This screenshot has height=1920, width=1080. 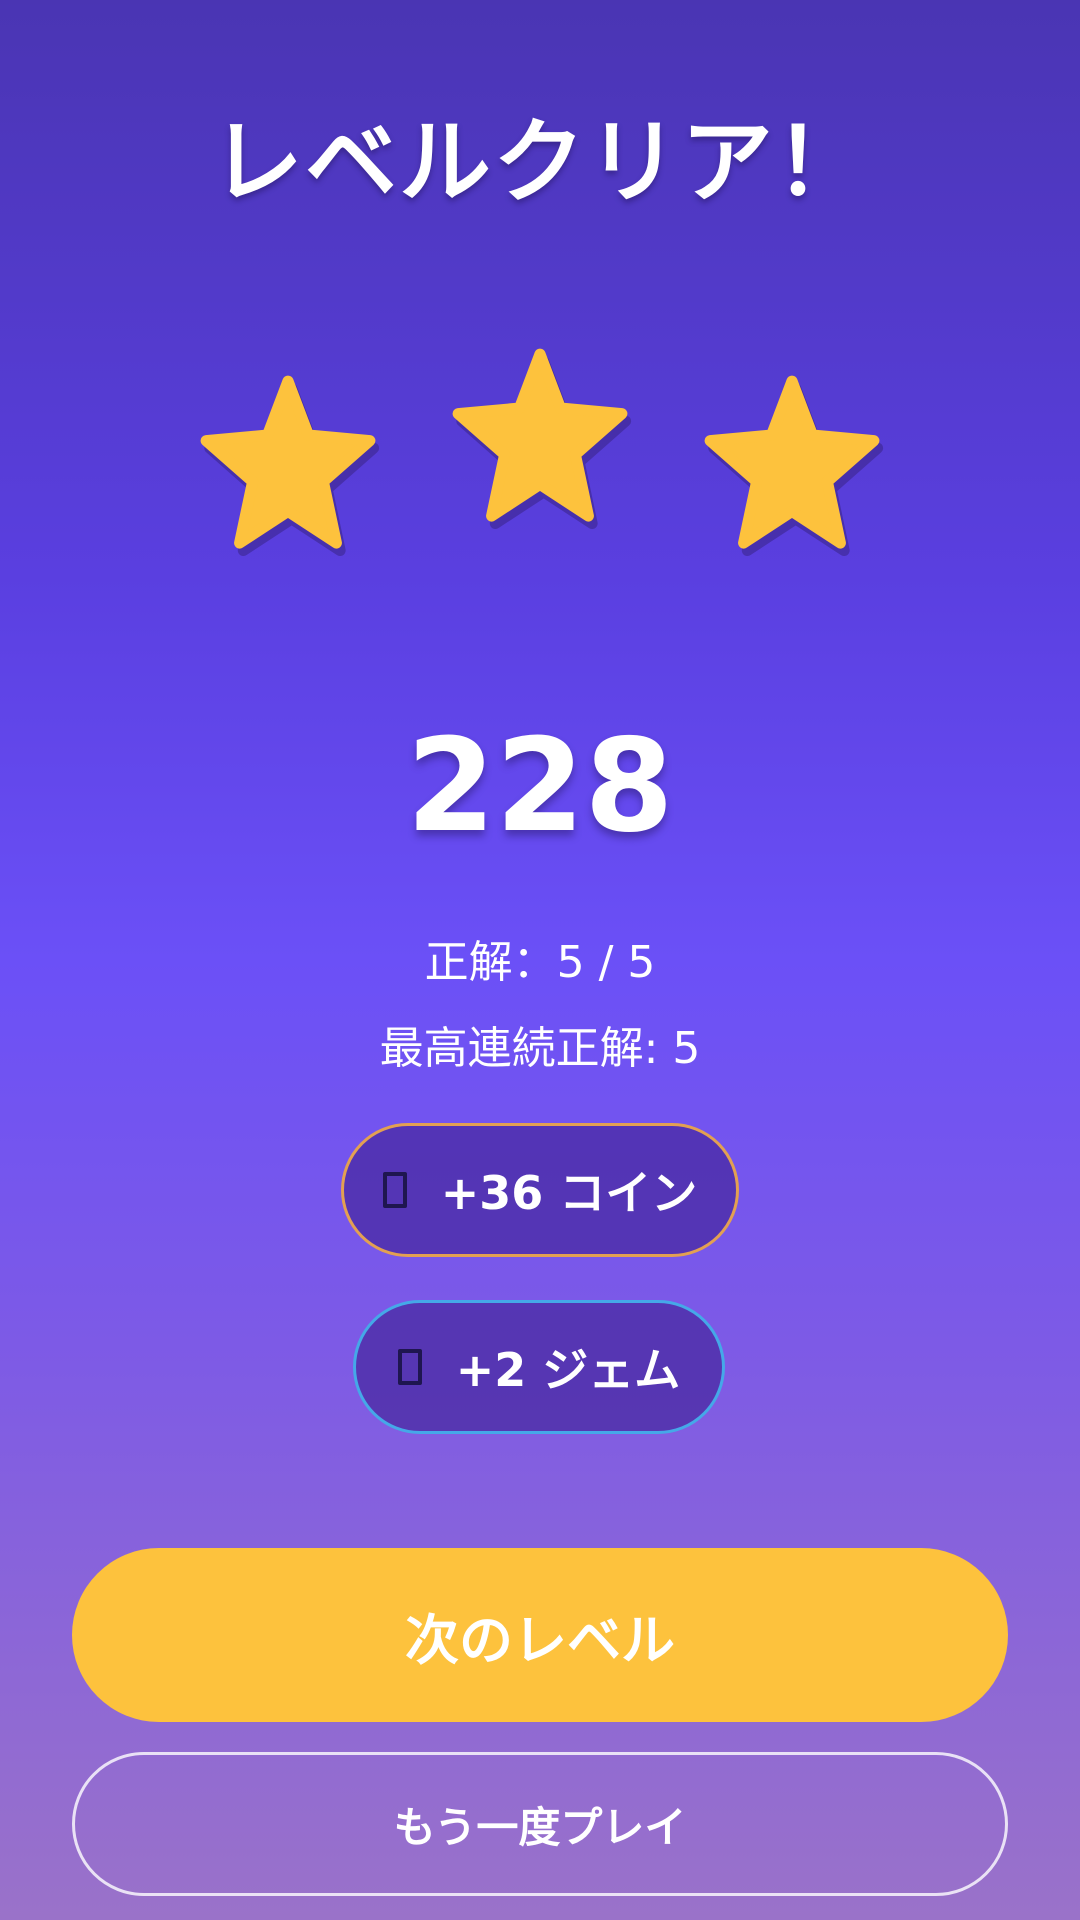 I want to click on coin-reward-badge: +36 コイン, so click(x=540, y=1190).